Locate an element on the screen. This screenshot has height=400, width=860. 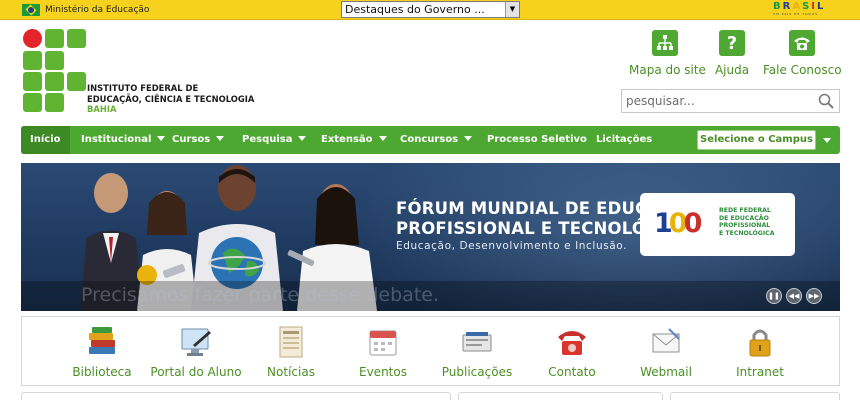
quick-link-publicacoes: Publicações is located at coordinates (477, 352).